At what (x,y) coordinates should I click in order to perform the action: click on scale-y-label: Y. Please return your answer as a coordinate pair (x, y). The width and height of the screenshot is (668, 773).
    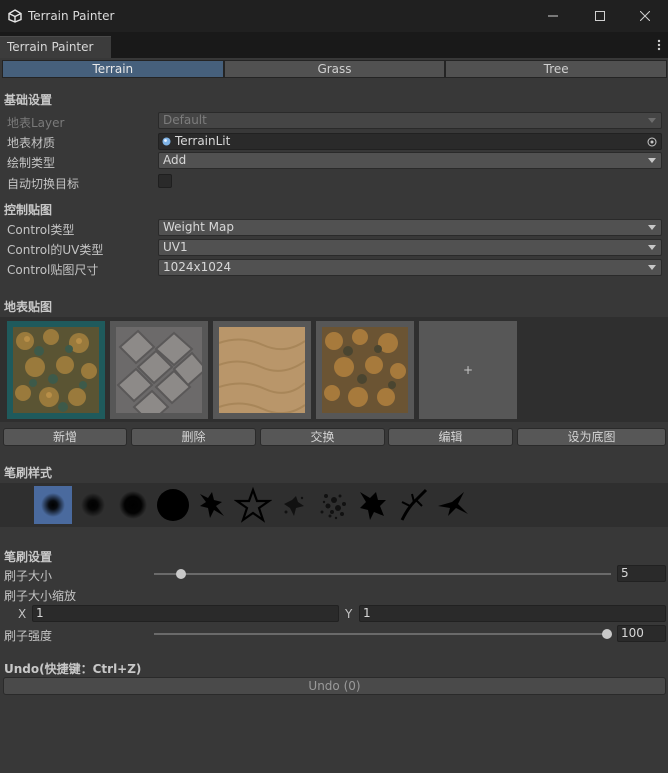
    Looking at the image, I should click on (349, 614).